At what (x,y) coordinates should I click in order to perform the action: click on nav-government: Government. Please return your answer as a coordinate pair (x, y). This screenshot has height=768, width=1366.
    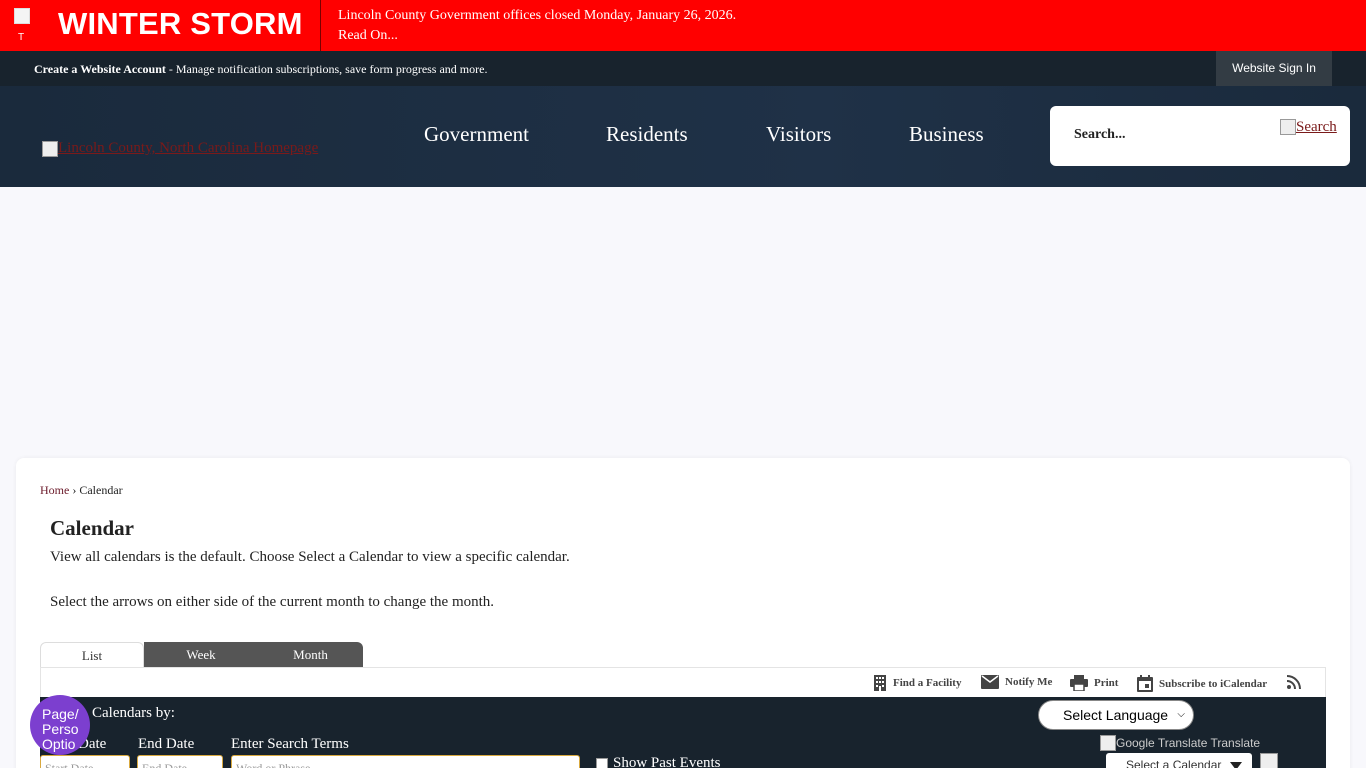
    Looking at the image, I should click on (476, 134).